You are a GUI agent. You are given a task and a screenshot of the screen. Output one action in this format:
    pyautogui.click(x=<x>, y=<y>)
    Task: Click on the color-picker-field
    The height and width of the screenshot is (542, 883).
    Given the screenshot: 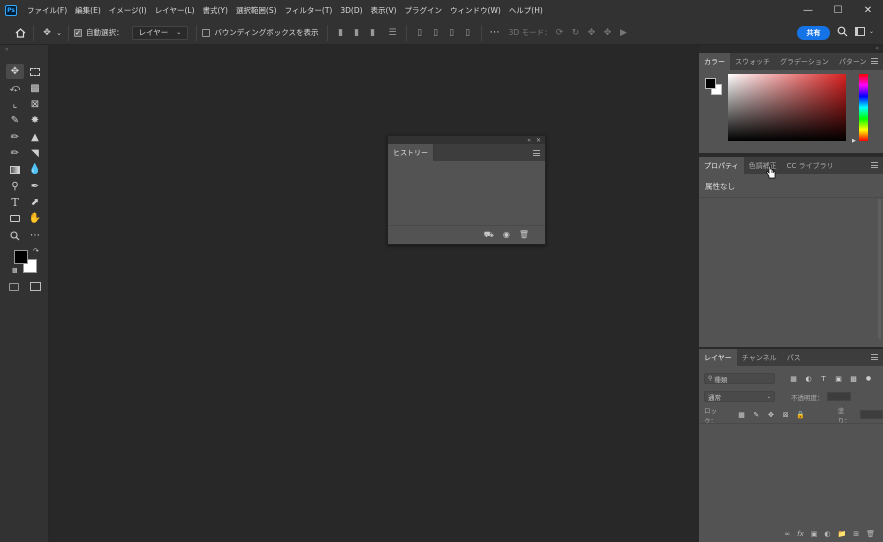 What is the action you would take?
    pyautogui.click(x=787, y=107)
    